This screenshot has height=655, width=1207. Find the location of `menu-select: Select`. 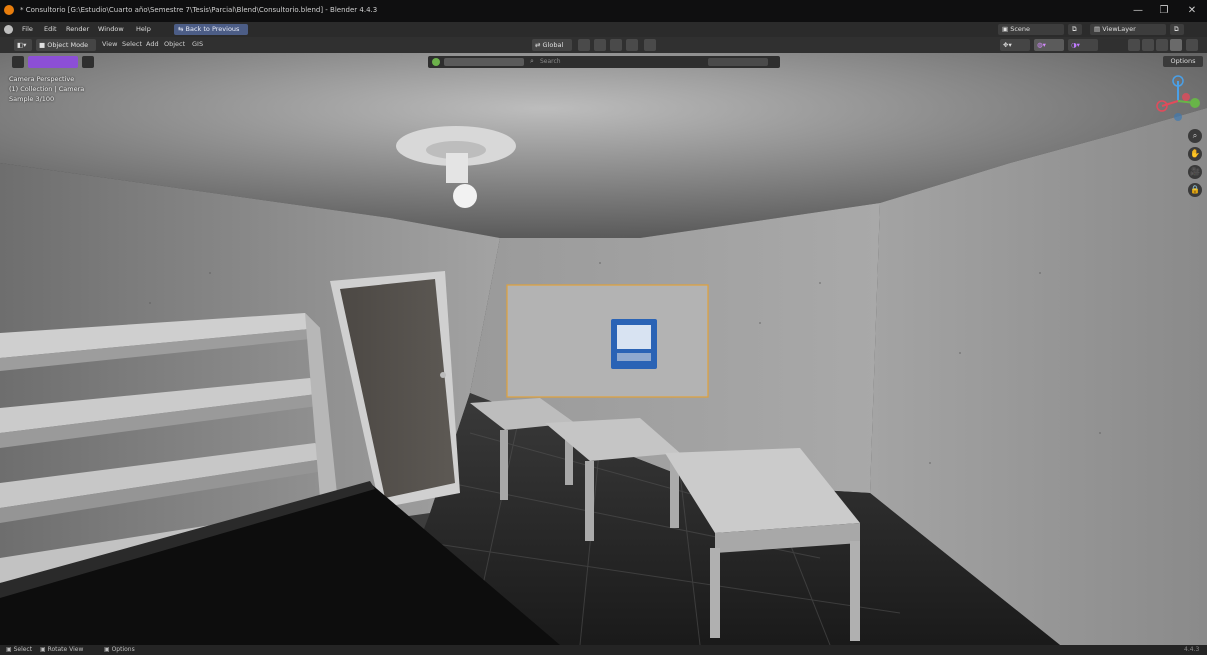

menu-select: Select is located at coordinates (132, 44).